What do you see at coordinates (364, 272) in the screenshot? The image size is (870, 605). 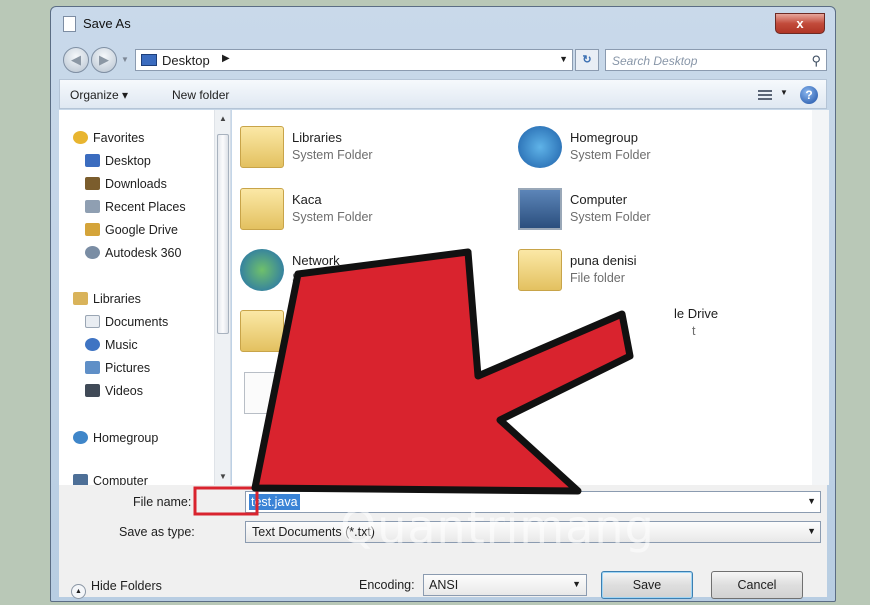 I see `file-item: Network System Folder` at bounding box center [364, 272].